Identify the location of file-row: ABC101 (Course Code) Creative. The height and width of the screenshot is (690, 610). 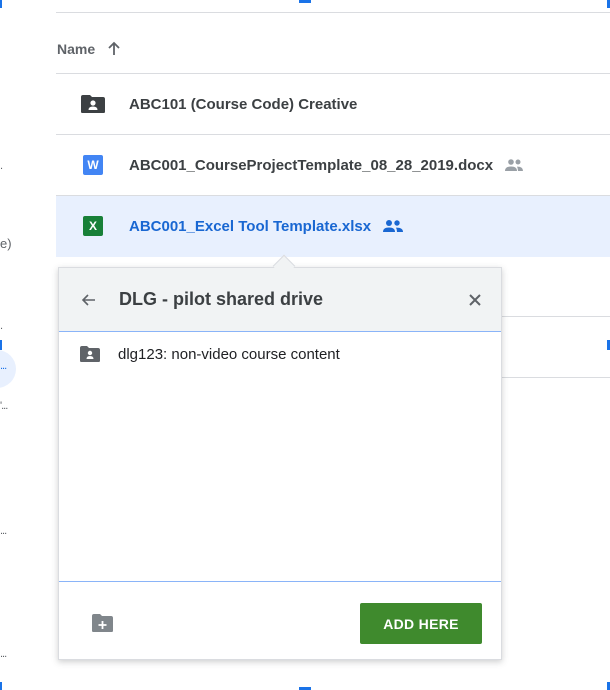
(333, 104).